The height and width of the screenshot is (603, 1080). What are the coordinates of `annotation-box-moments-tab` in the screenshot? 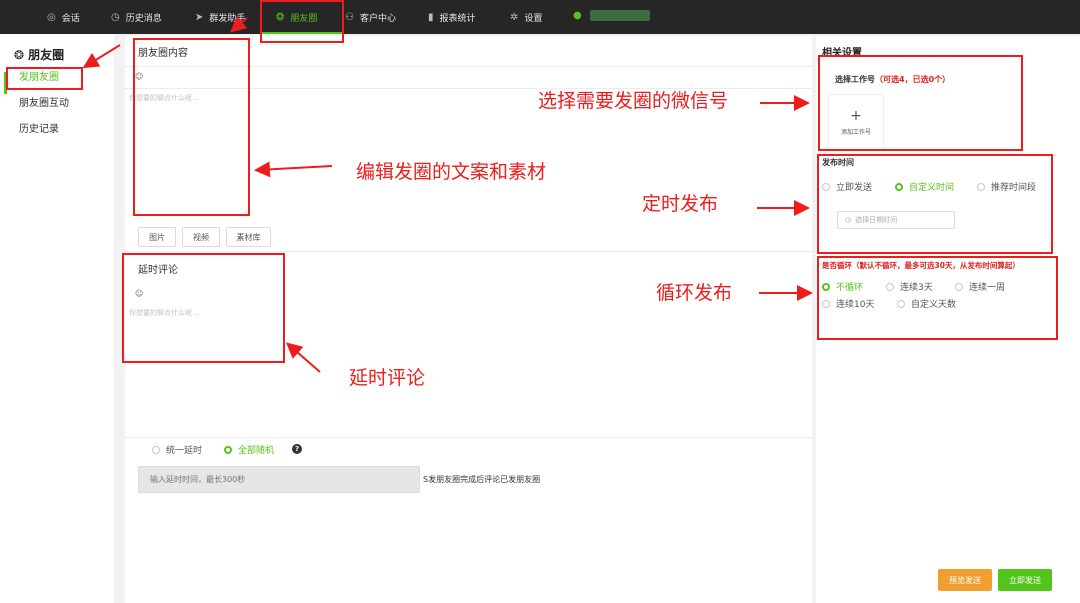 It's located at (302, 21).